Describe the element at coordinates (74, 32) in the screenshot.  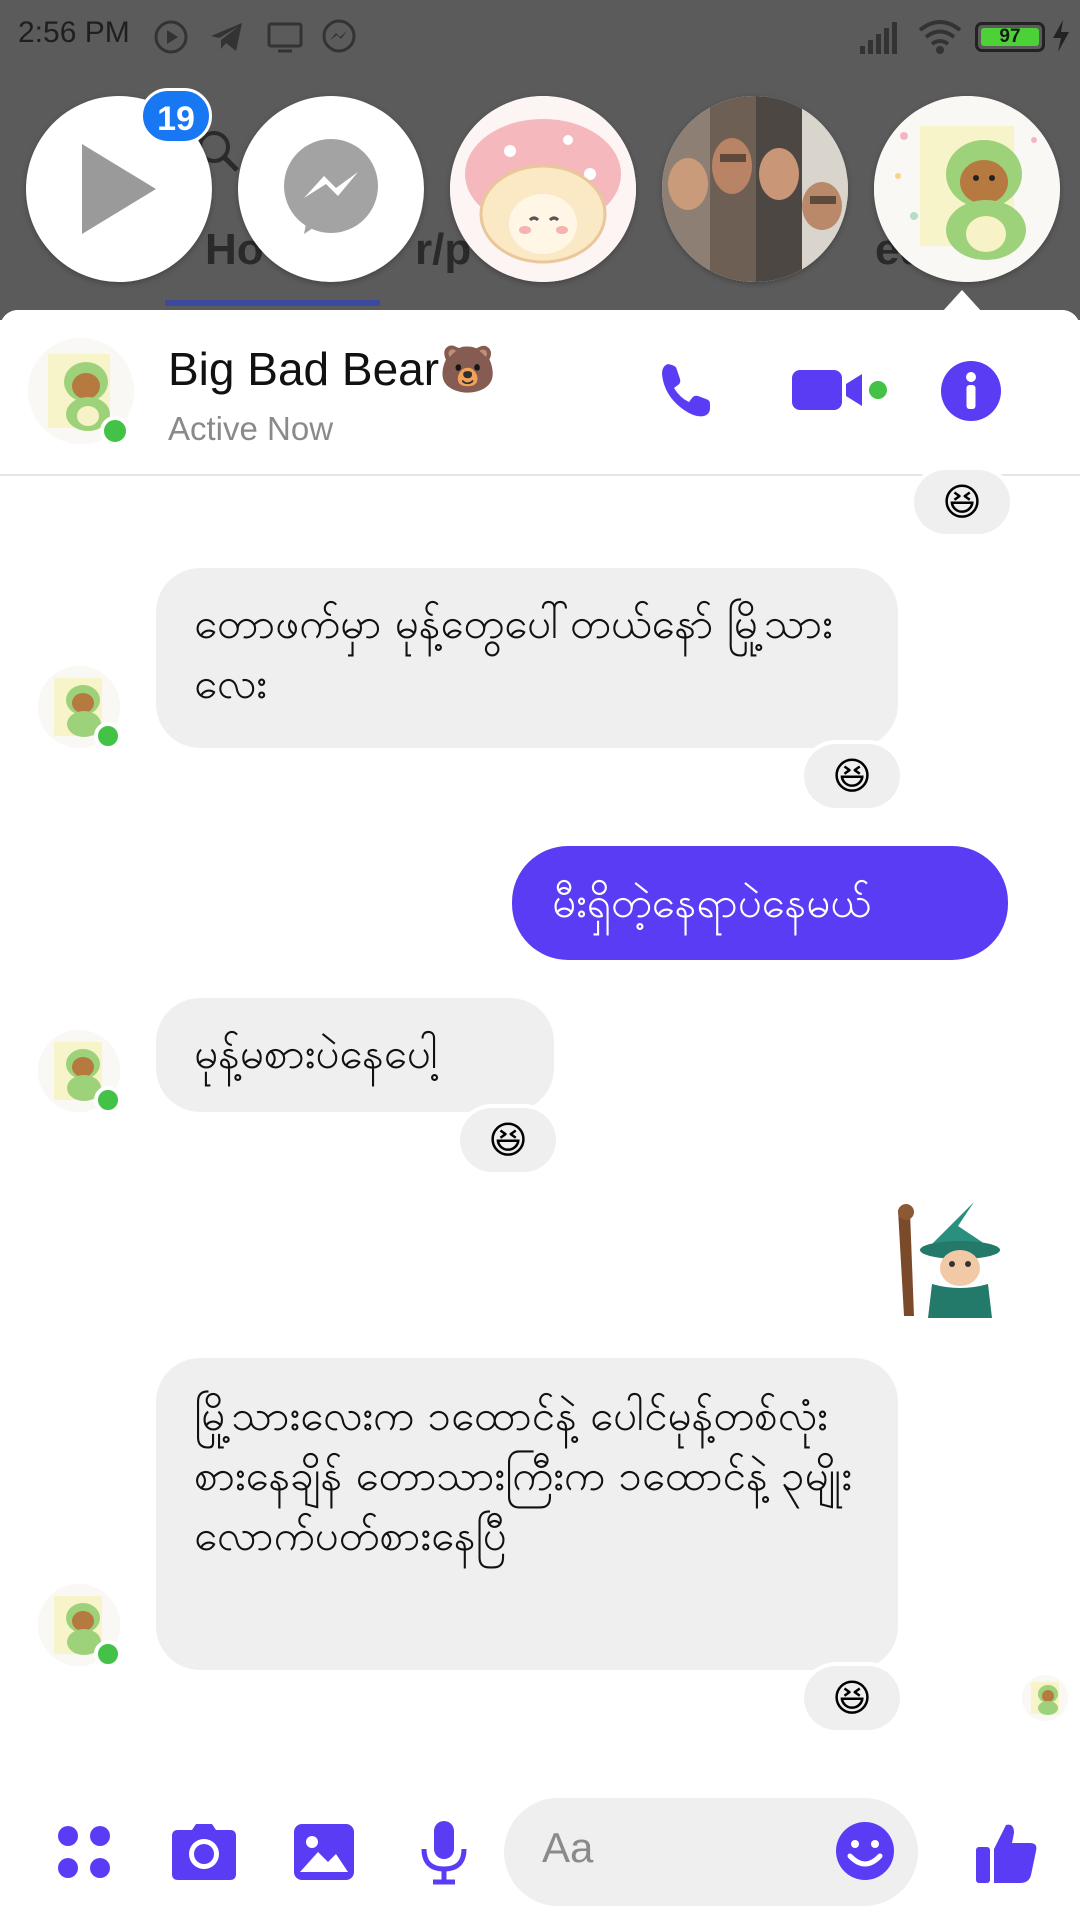
I see `status-time: 2:56 PM` at that location.